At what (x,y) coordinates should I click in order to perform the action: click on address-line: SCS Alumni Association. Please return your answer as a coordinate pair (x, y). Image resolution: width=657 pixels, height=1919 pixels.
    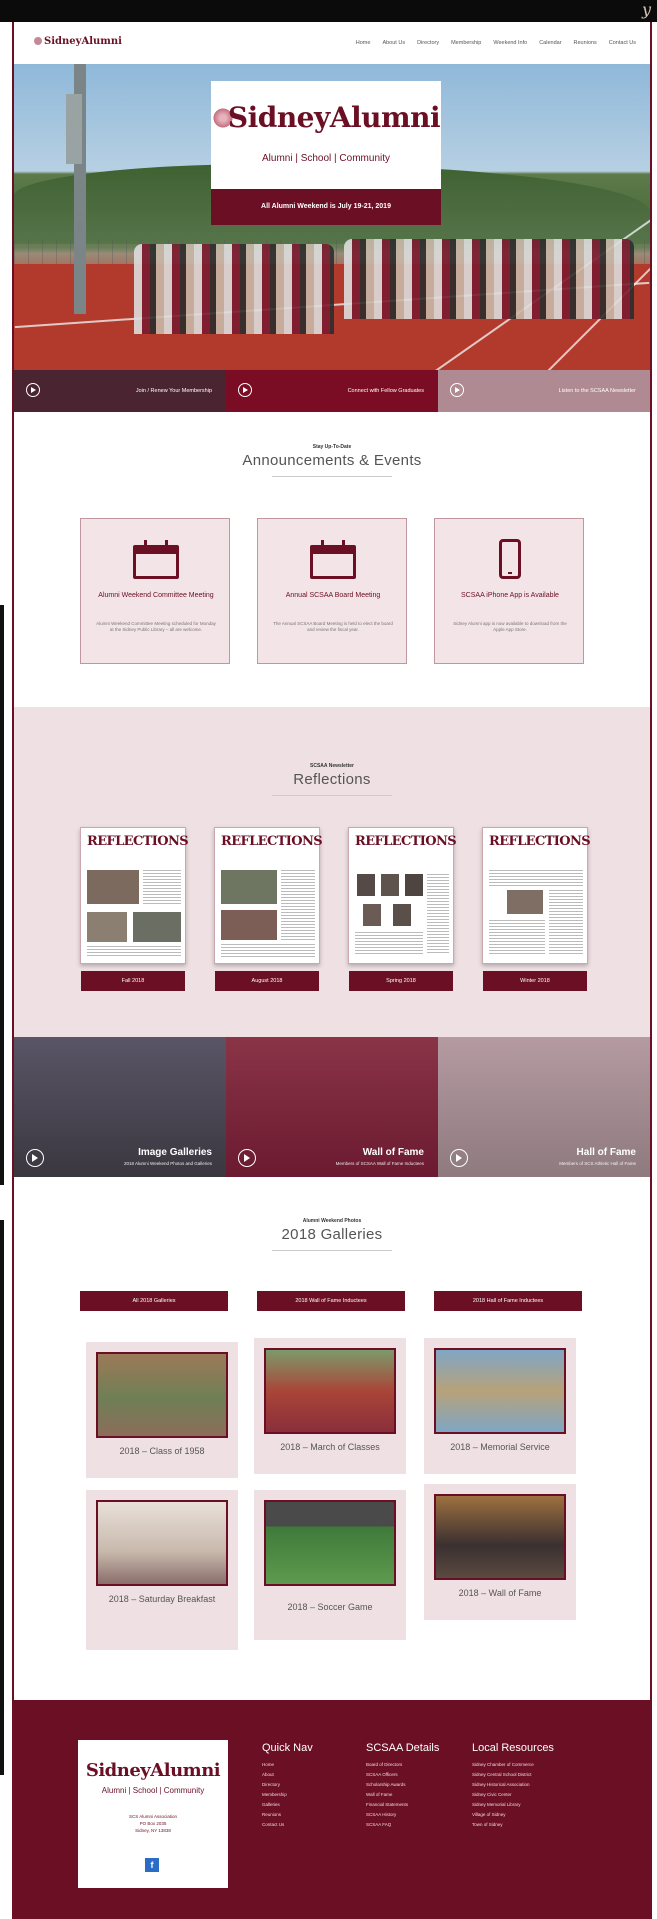
    Looking at the image, I should click on (153, 1816).